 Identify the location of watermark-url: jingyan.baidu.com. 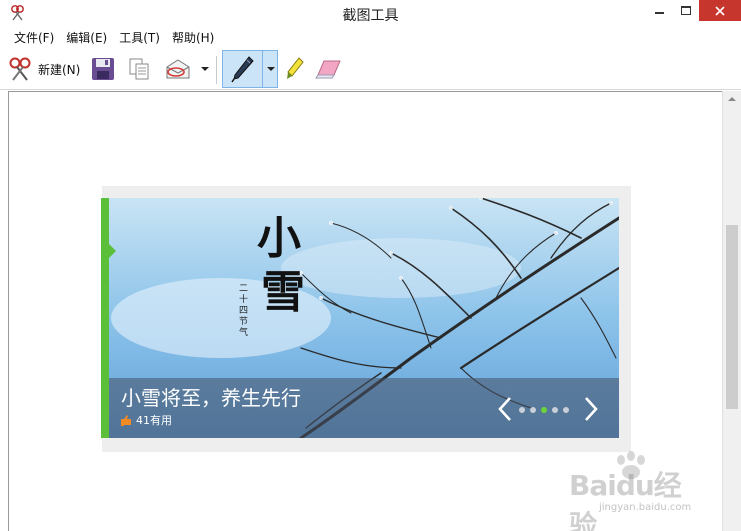
(645, 507).